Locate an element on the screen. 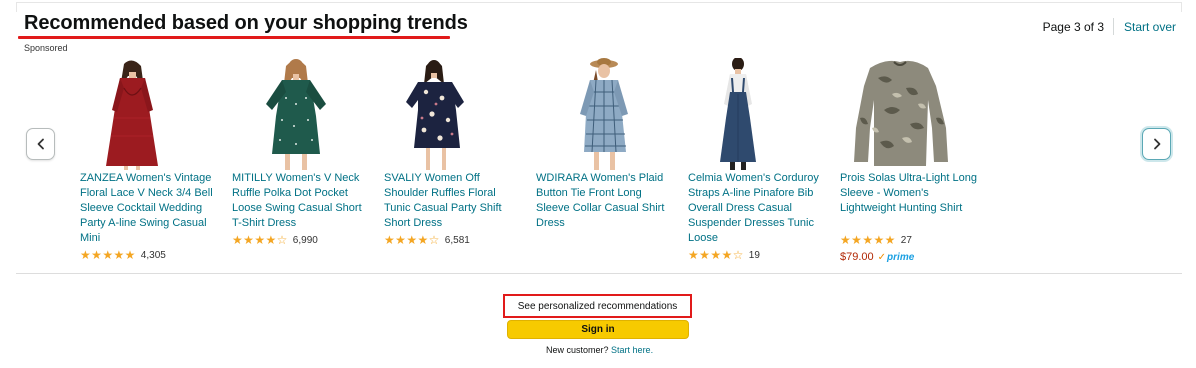 The width and height of the screenshot is (1196, 368). prime-label: prime is located at coordinates (901, 257).